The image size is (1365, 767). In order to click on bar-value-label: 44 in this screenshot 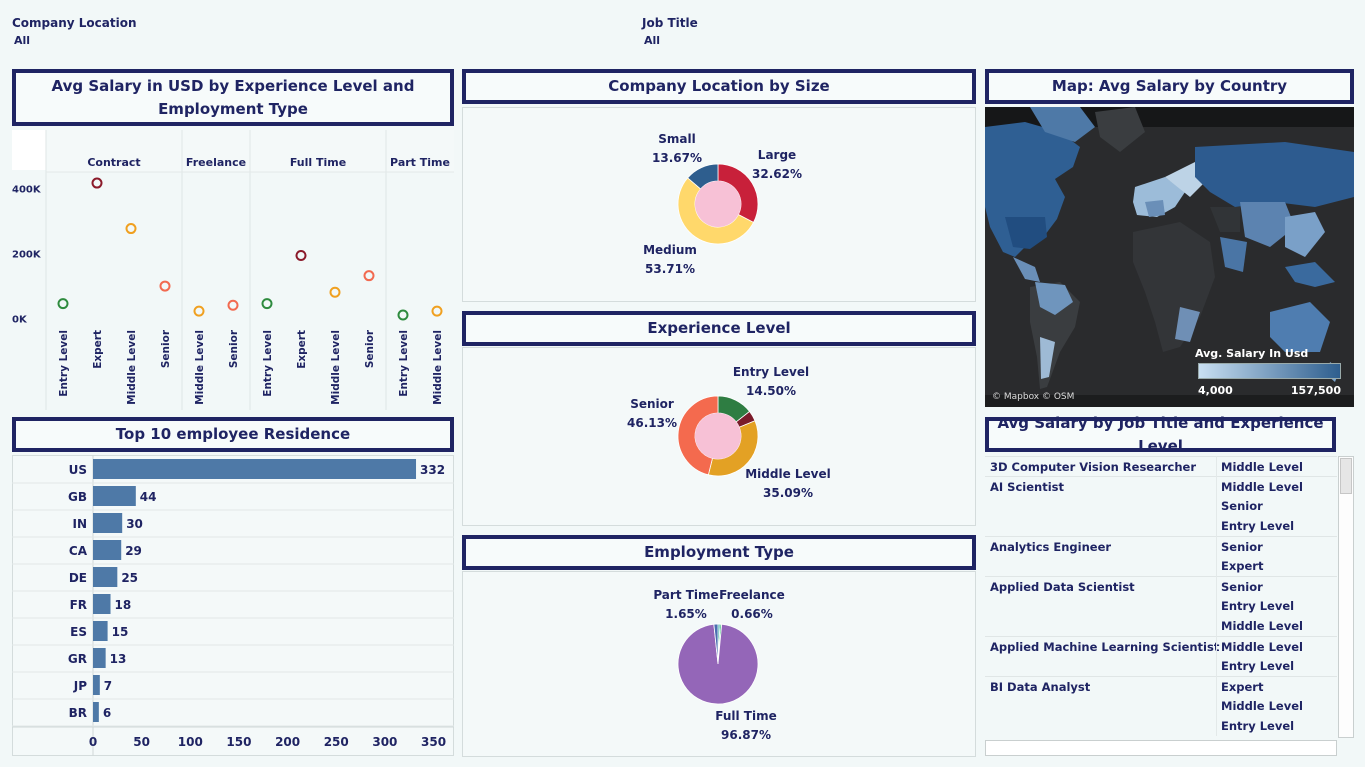, I will do `click(148, 497)`.